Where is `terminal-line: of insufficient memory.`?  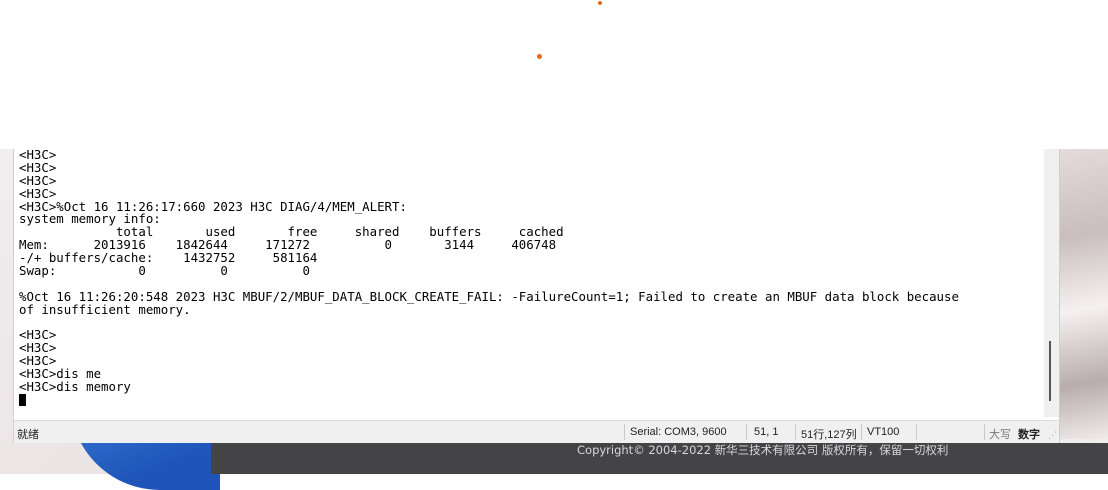 terminal-line: of insufficient memory. is located at coordinates (105, 309).